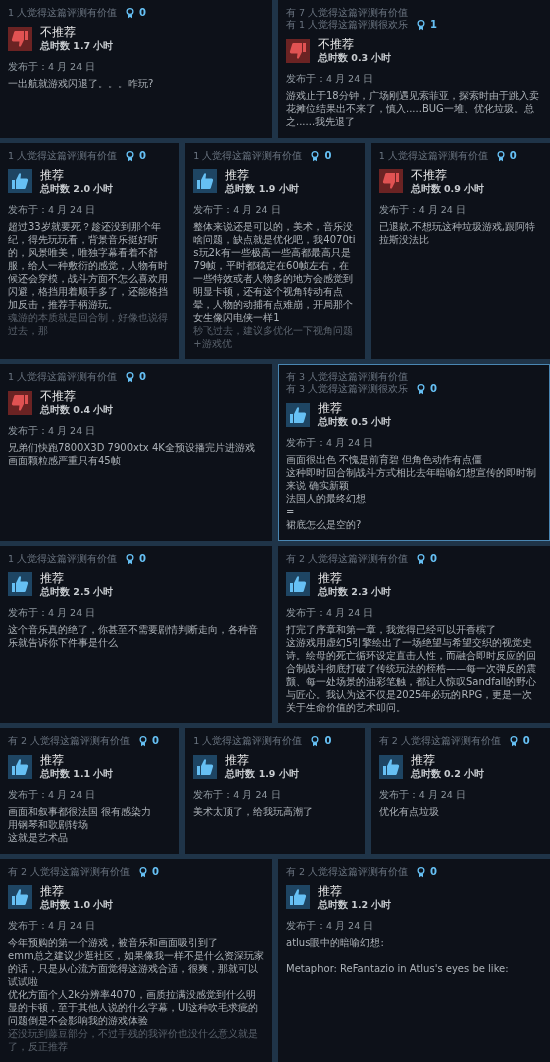  Describe the element at coordinates (412, 674) in the screenshot. I see `review-text: 这游戏用虚幻5引擎绘出了一场绝望与希望交织的视觉史诗。绘母的死亡循环设定直击人性，而融合即时反应的回合制战斗彻底打破了传统玩法的桎梏——每一次弹反的震颤、每一处场景的油彩笔触，都让人惊叹Sandfall的野心与匠心。我认为这不仅是2025年必玩的RPG，更是一次关于生命价值的艺术叩问。` at that location.